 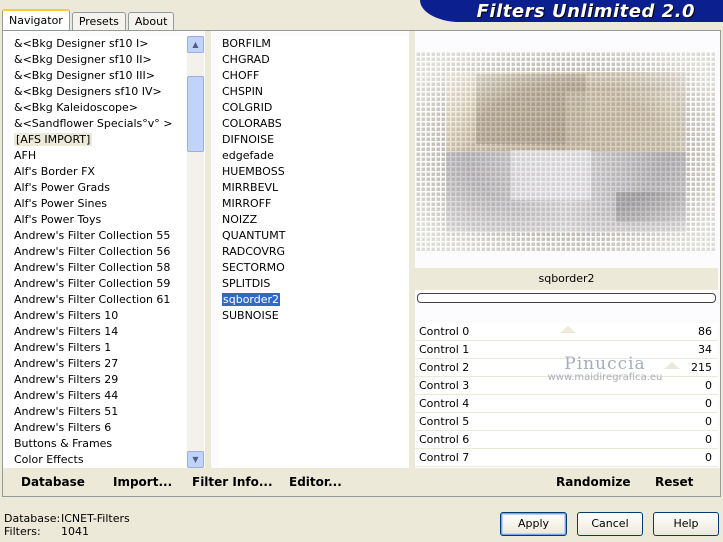 I want to click on filters-count-value: 1041, so click(x=75, y=531).